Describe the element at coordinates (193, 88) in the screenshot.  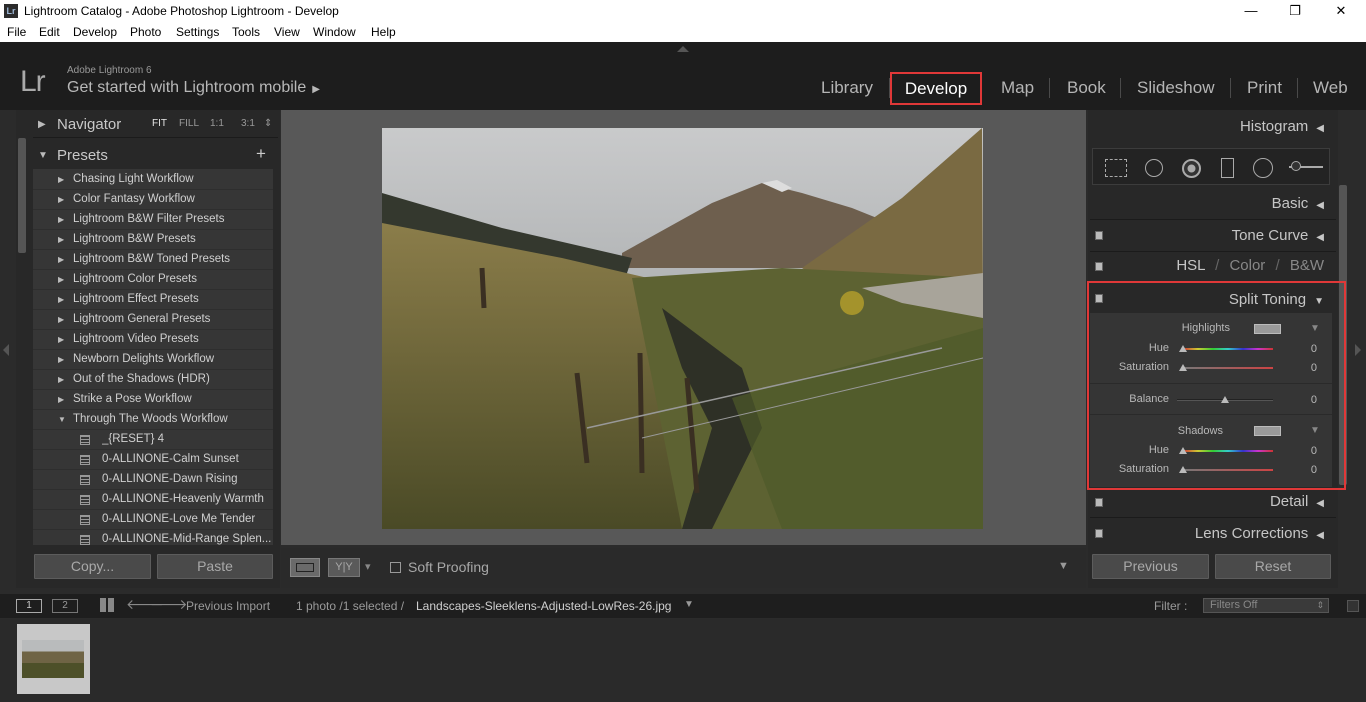
I see `mobile-link: Get started with Lightroom mobile ▶` at that location.